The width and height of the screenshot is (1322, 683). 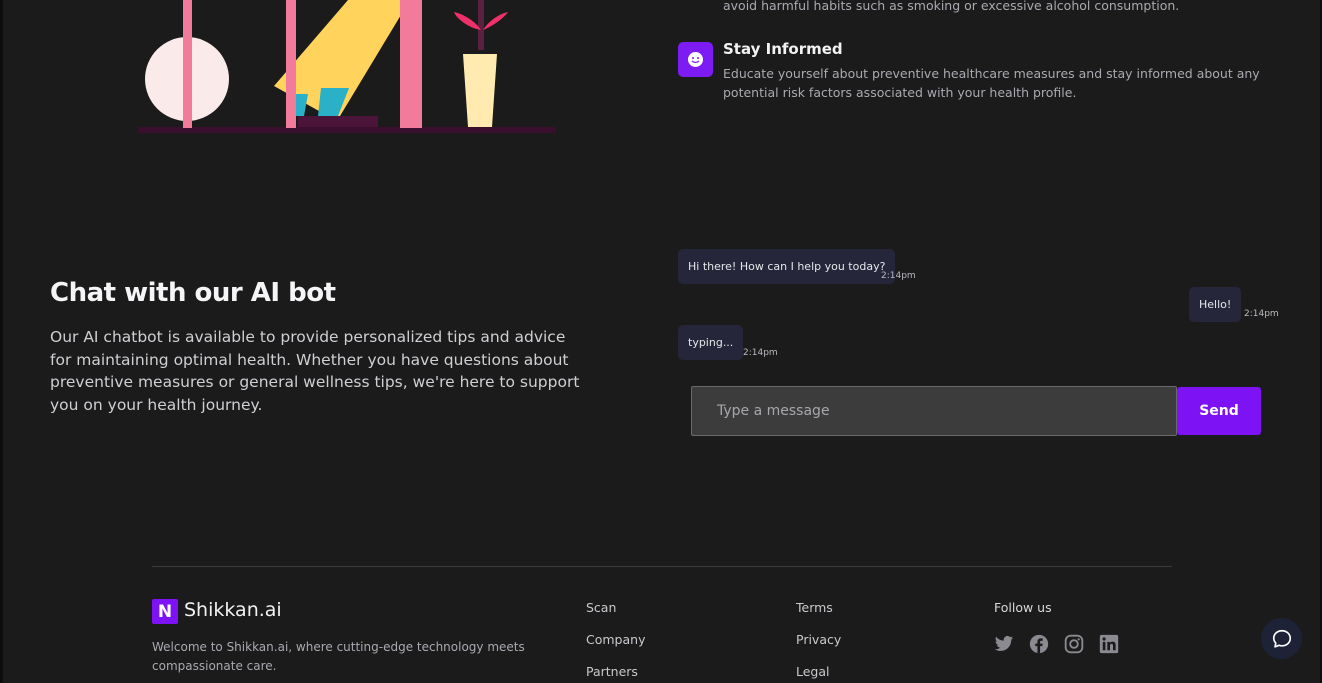 I want to click on logo-icon: N, so click(x=165, y=611).